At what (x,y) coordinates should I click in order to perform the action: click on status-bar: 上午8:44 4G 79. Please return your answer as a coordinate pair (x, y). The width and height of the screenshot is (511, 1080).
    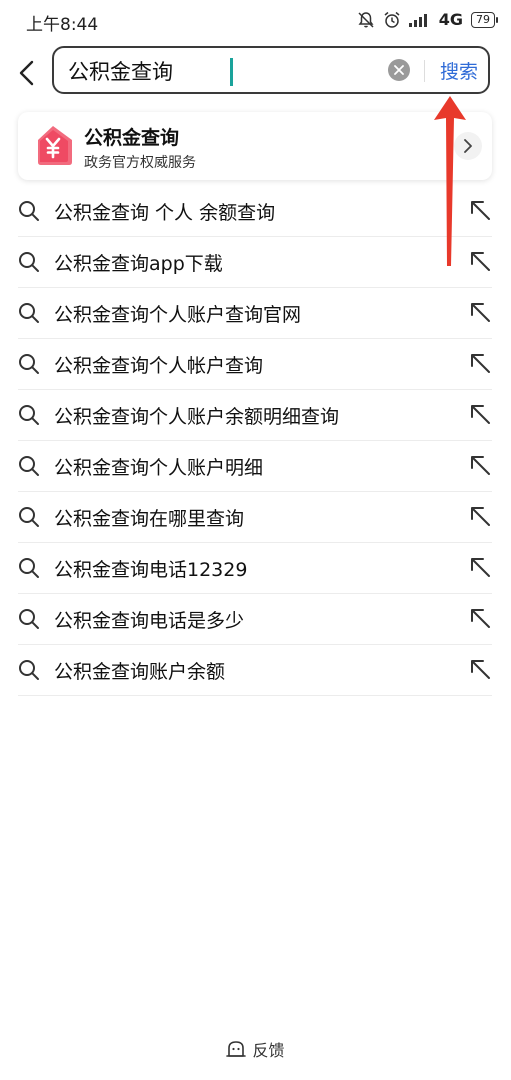
    Looking at the image, I should click on (255, 20).